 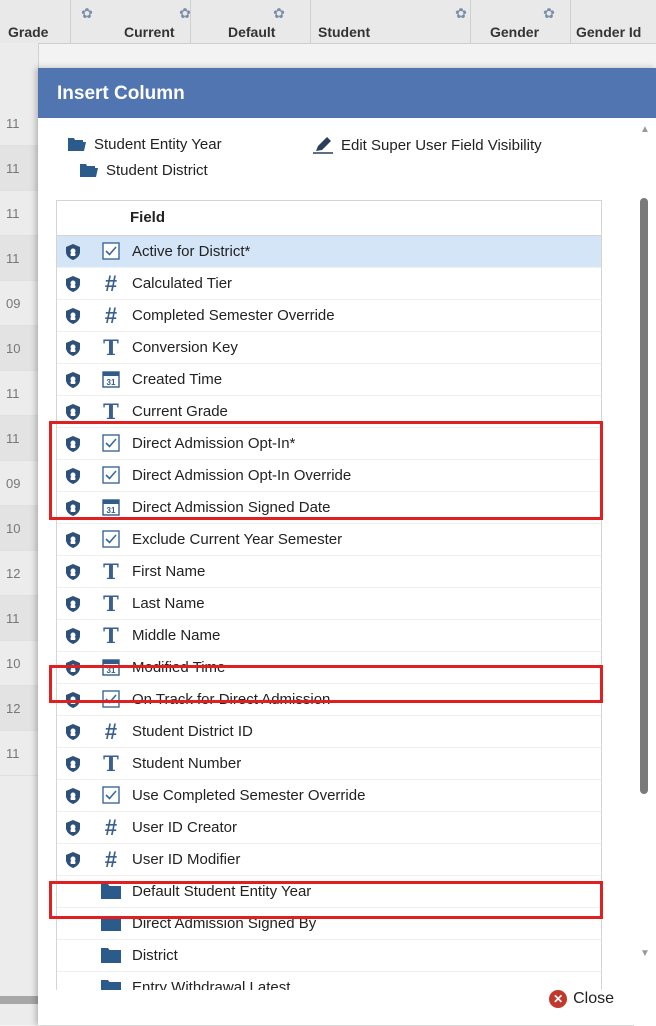 I want to click on grid-col-gender-id: Gender Id, so click(x=613, y=21).